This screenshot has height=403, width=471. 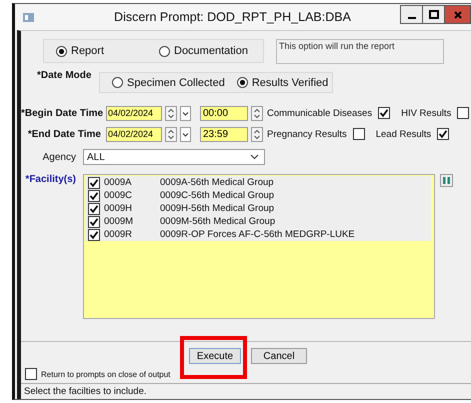 I want to click on field-label: *Date Mode, so click(x=64, y=75).